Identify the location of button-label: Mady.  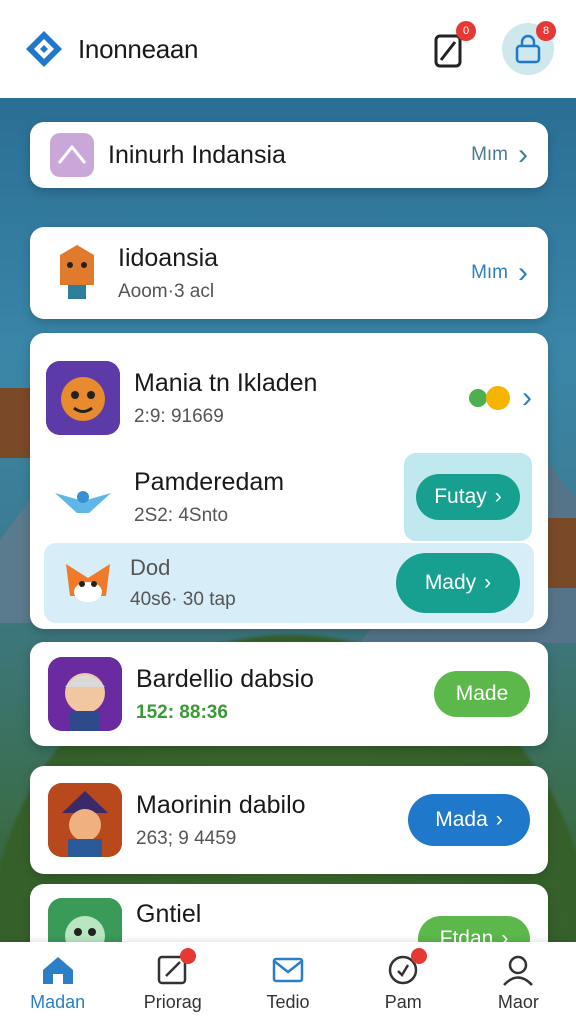
(450, 582).